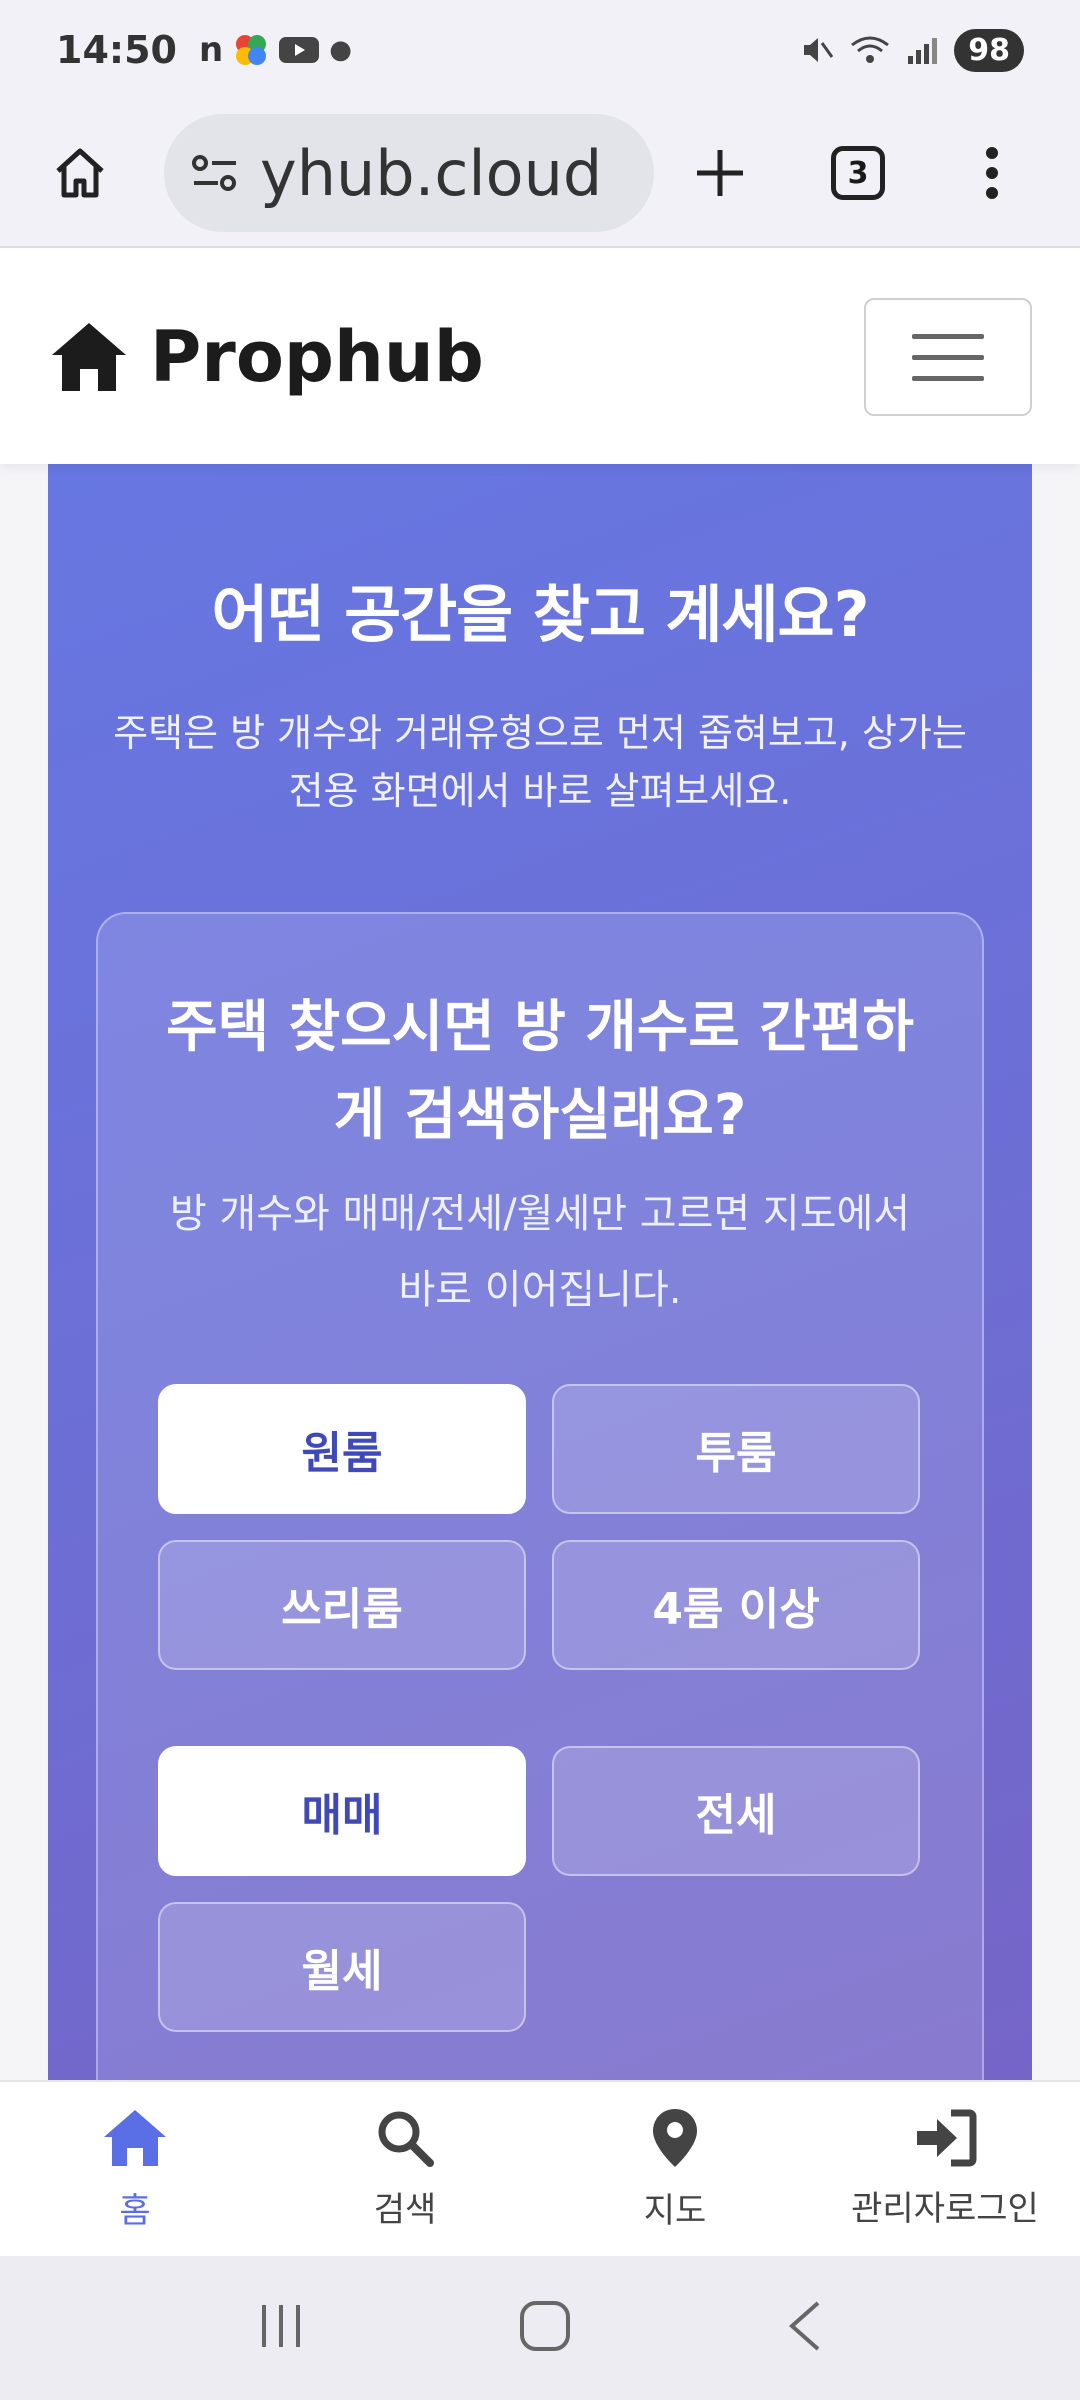 This screenshot has width=1080, height=2400. What do you see at coordinates (540, 50) in the screenshot?
I see `status-bar: 14:50 n ● 98` at bounding box center [540, 50].